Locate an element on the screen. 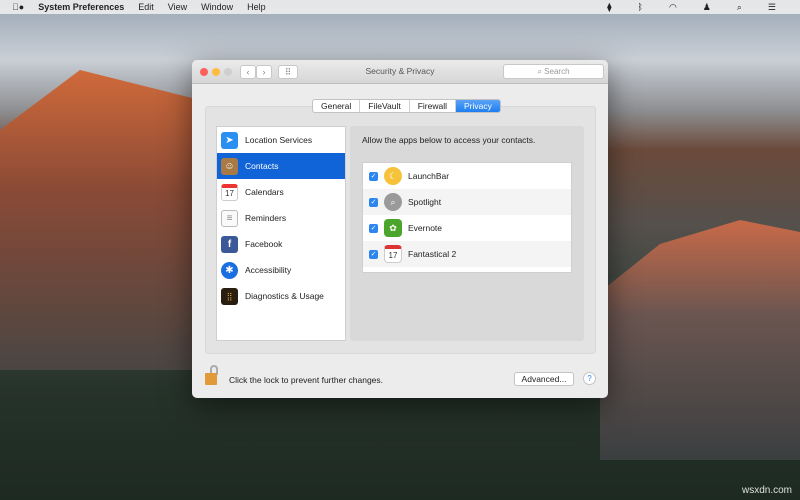 Image resolution: width=800 pixels, height=500 pixels. sidebar-item-label: Accessibility is located at coordinates (268, 270).